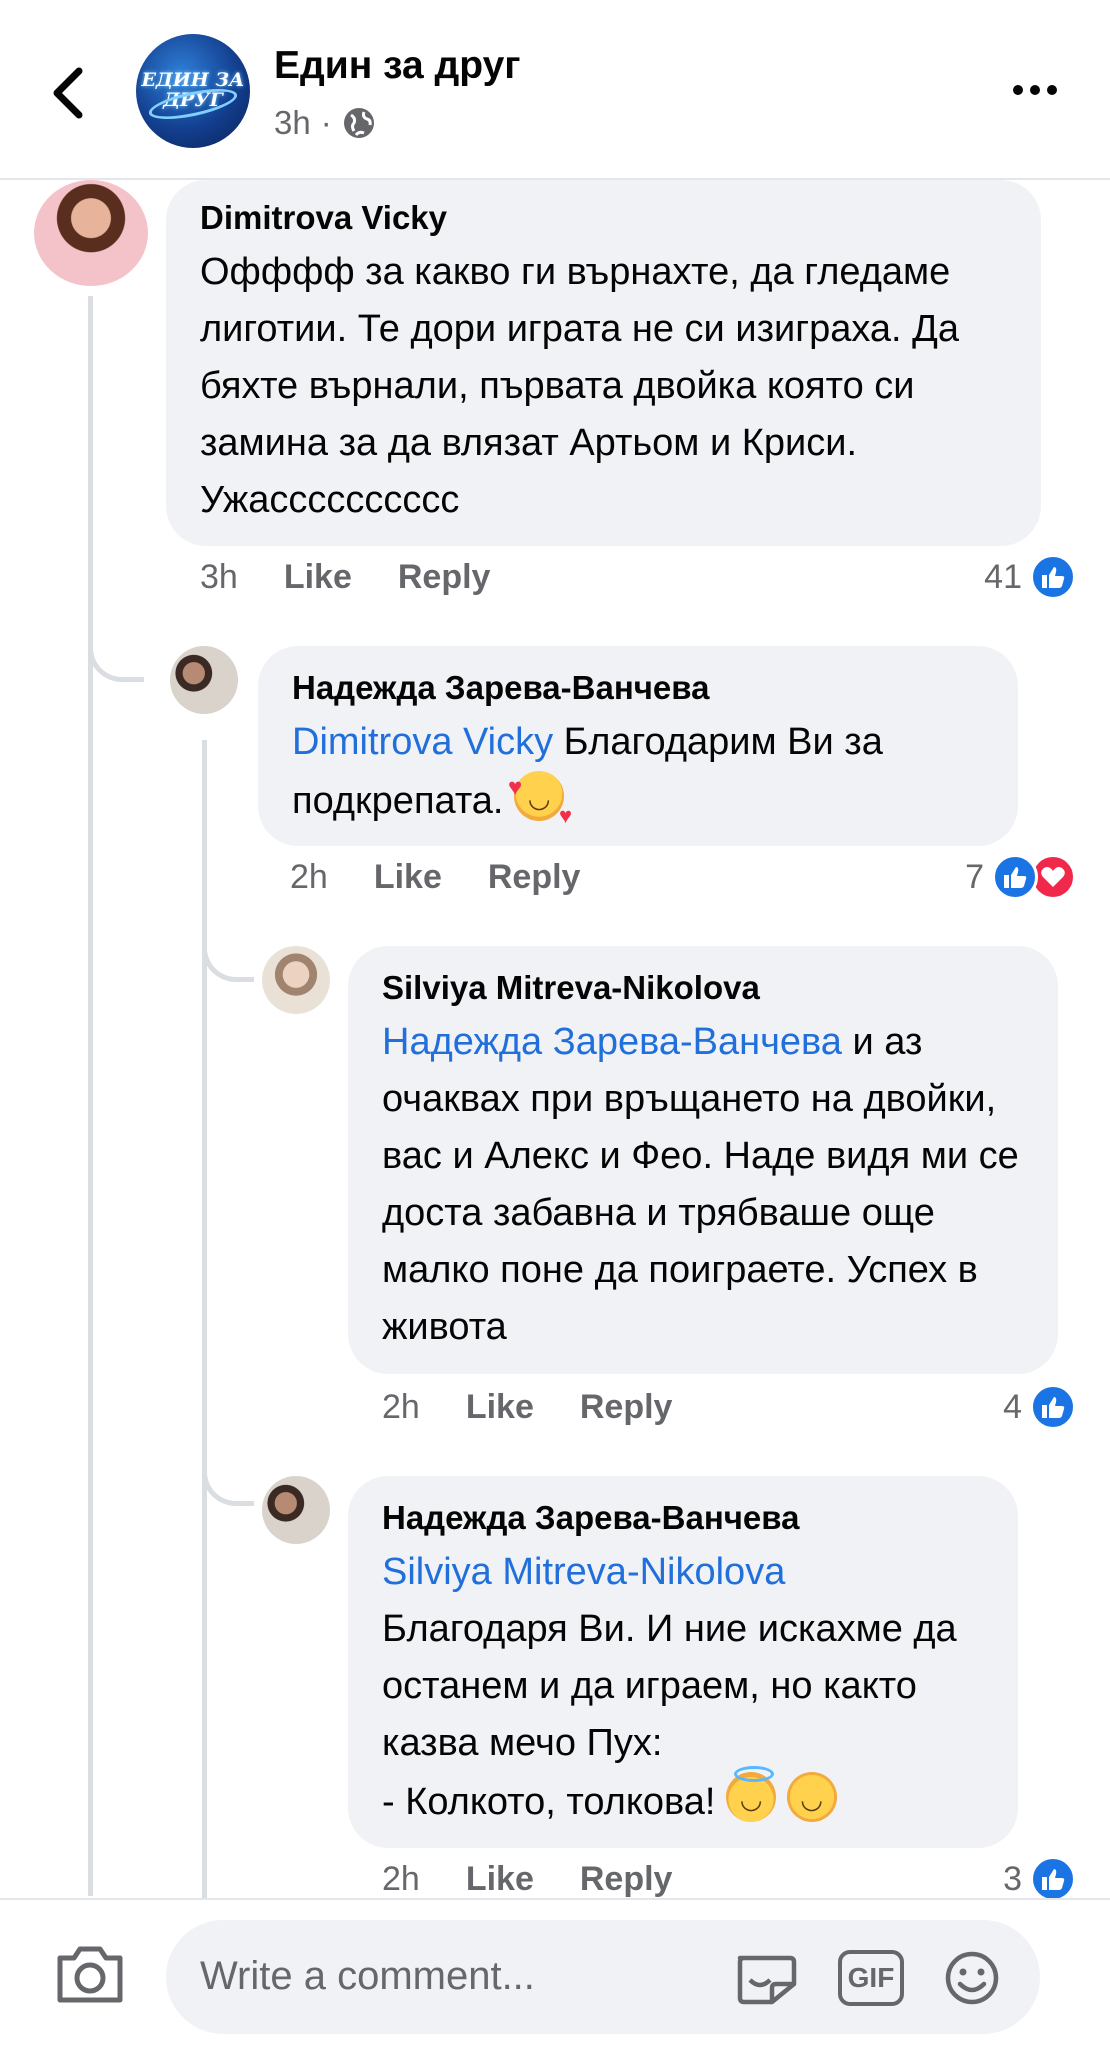 The width and height of the screenshot is (1110, 2048). I want to click on comment-composer: GIF, so click(555, 1973).